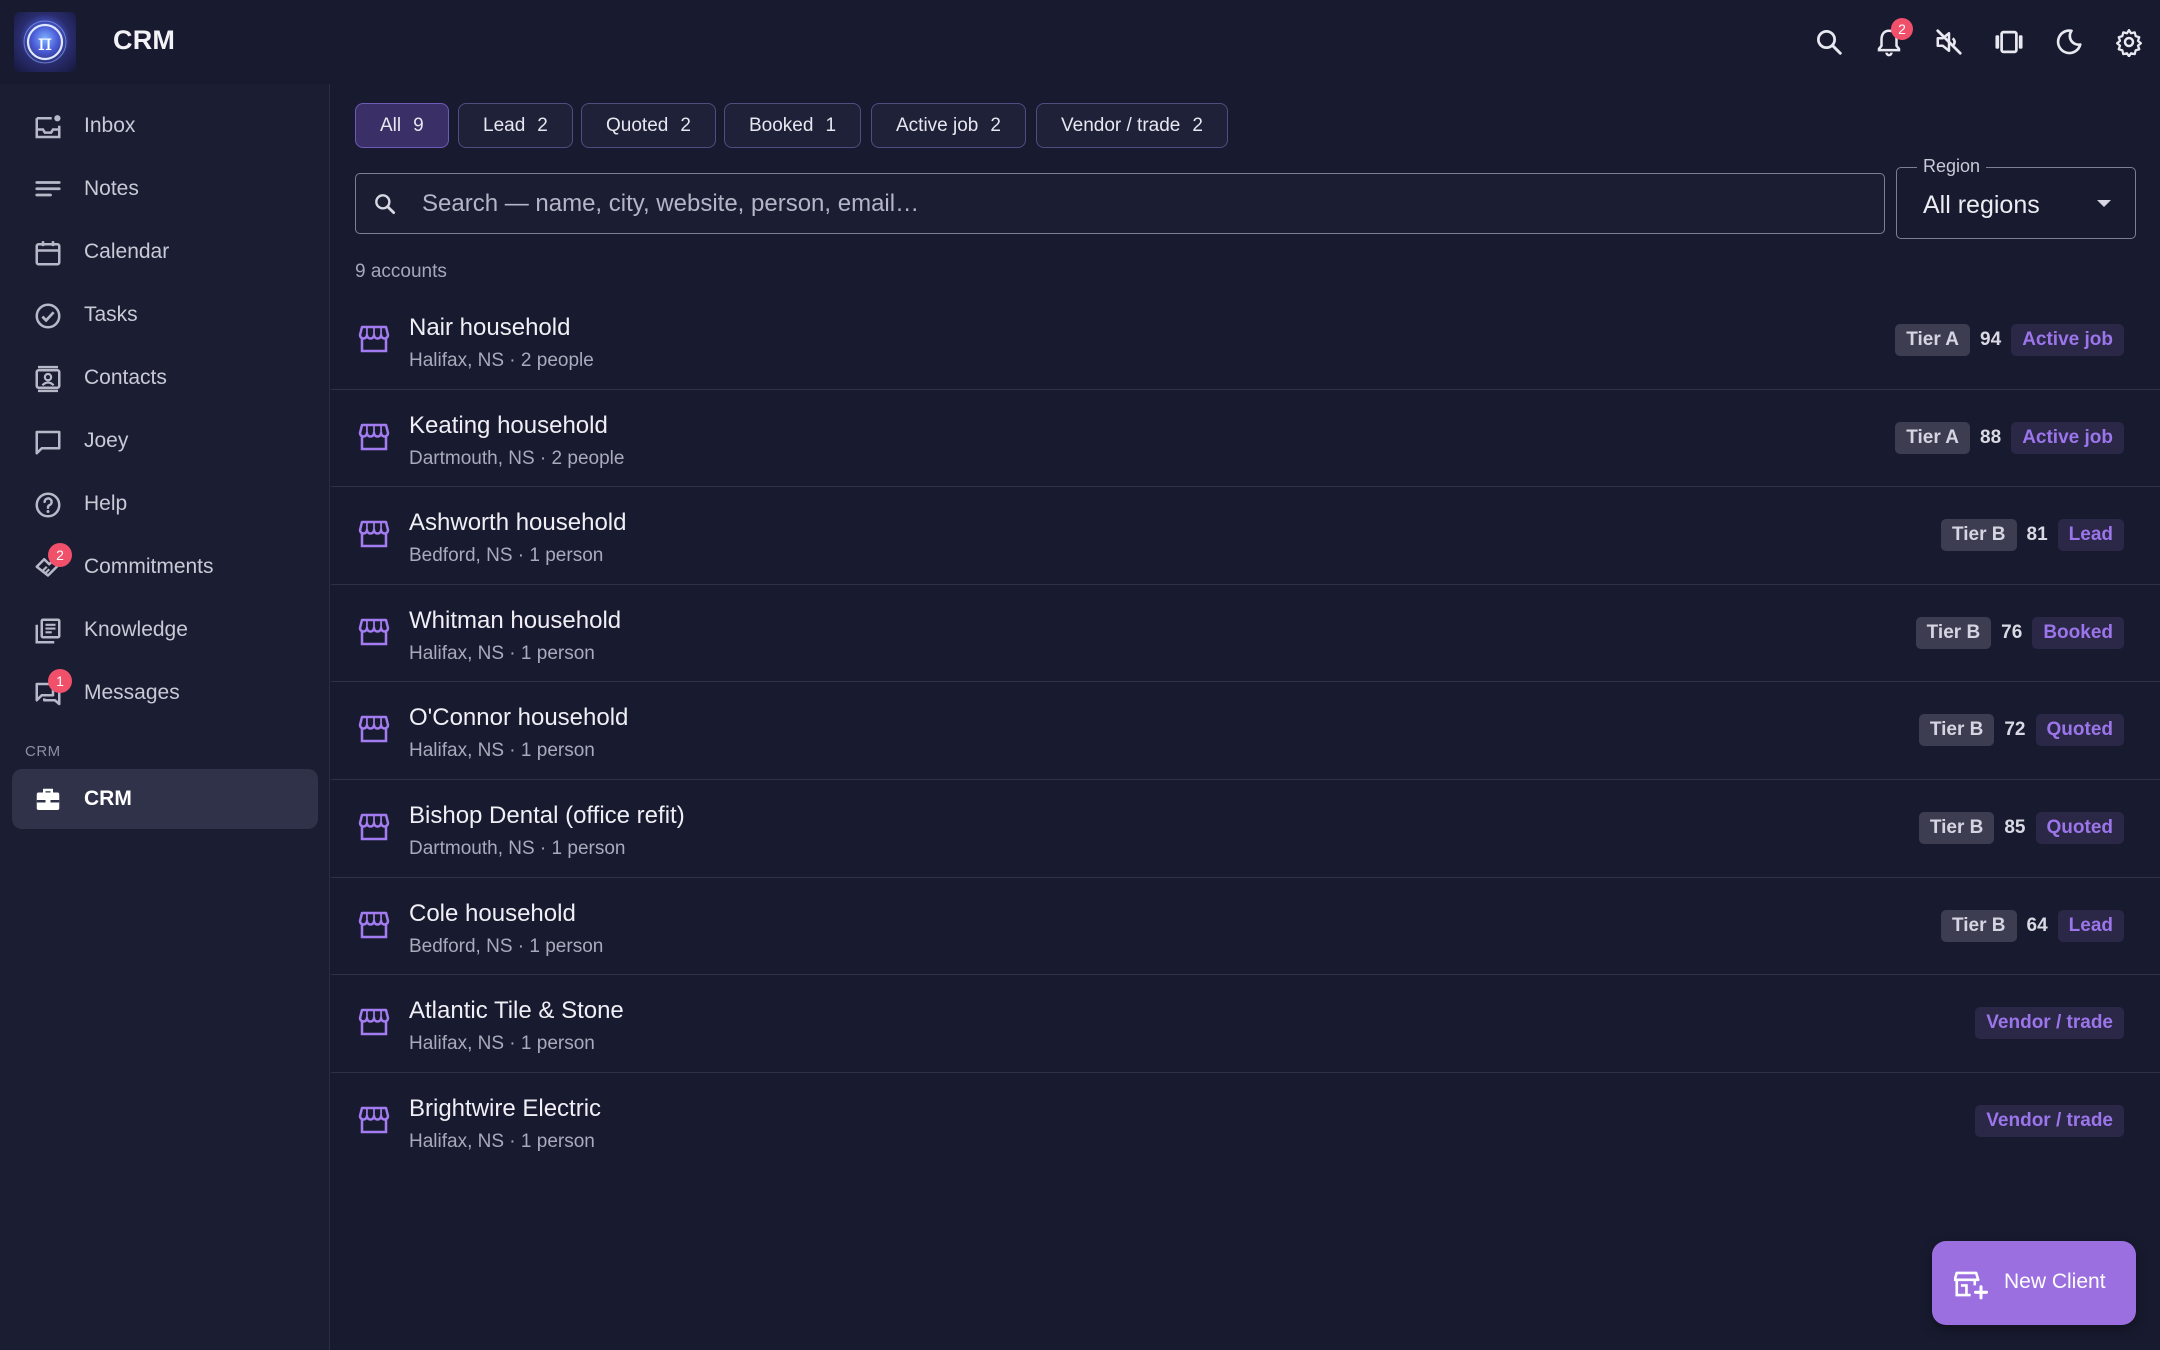 The width and height of the screenshot is (2160, 1350). I want to click on sidebar-item-contacts: Contacts, so click(165, 378).